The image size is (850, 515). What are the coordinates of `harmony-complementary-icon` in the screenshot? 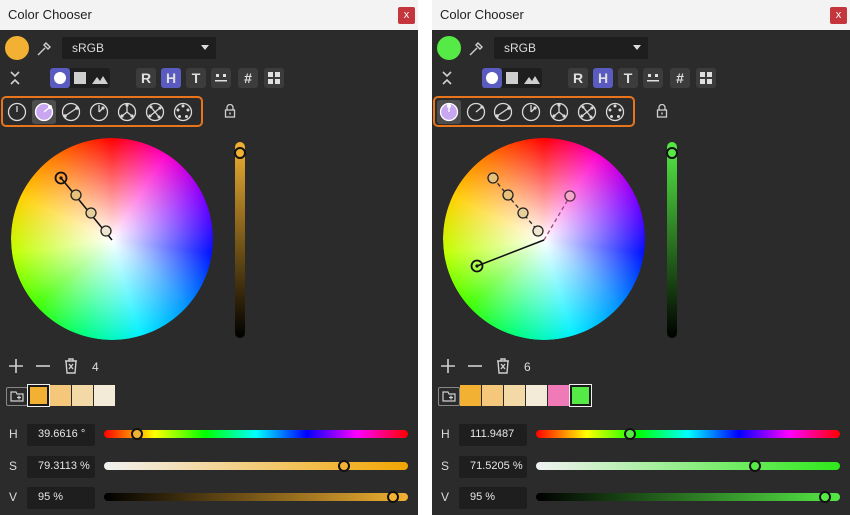 It's located at (71, 112).